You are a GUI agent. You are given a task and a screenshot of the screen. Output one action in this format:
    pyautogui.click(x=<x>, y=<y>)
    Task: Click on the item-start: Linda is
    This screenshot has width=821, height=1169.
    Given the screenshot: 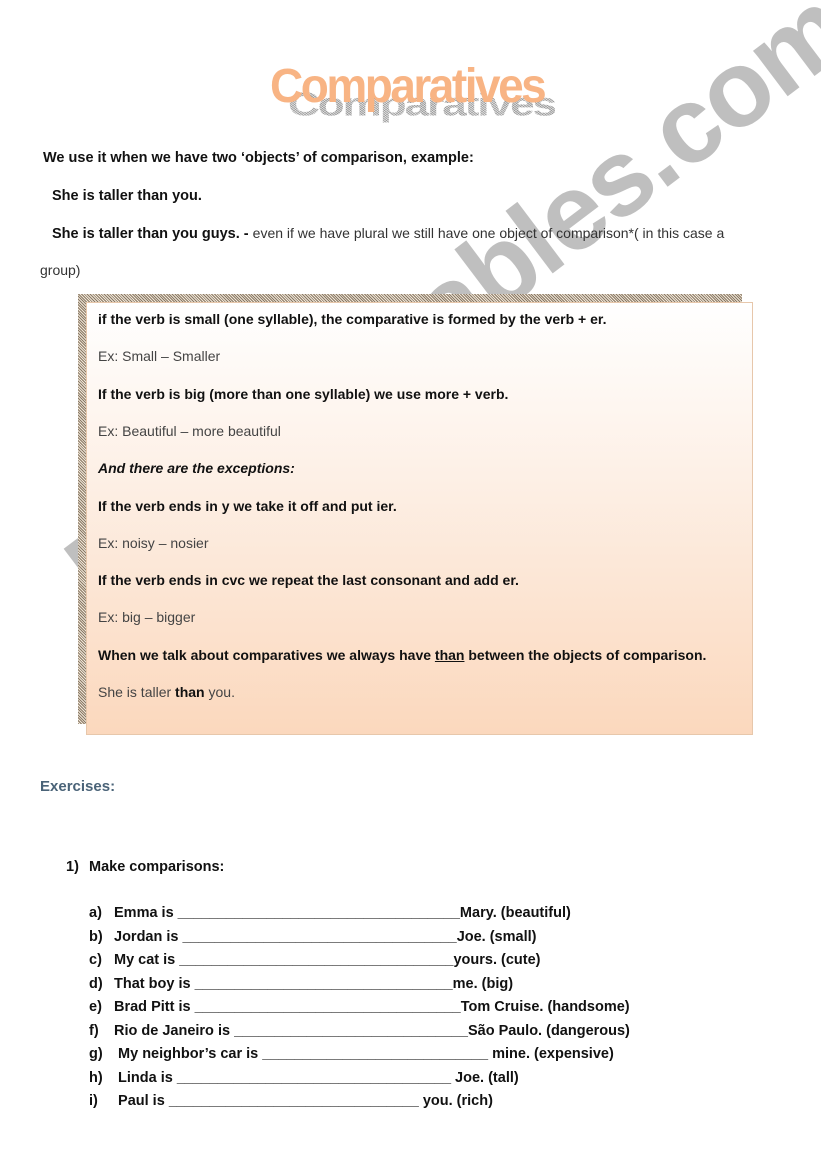 What is the action you would take?
    pyautogui.click(x=145, y=1077)
    